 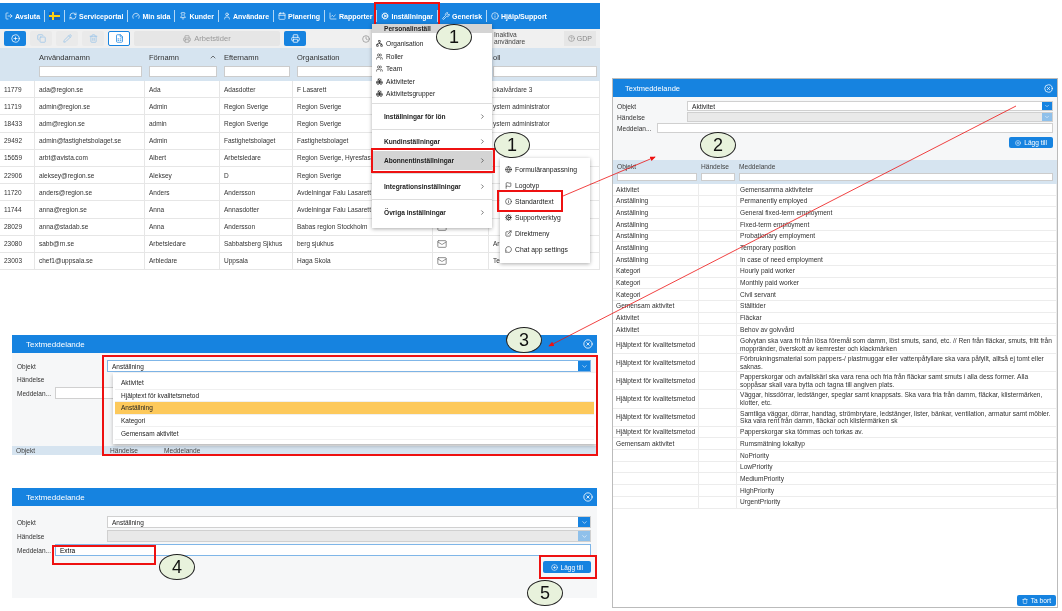 What do you see at coordinates (508, 169) in the screenshot?
I see `globe-icon` at bounding box center [508, 169].